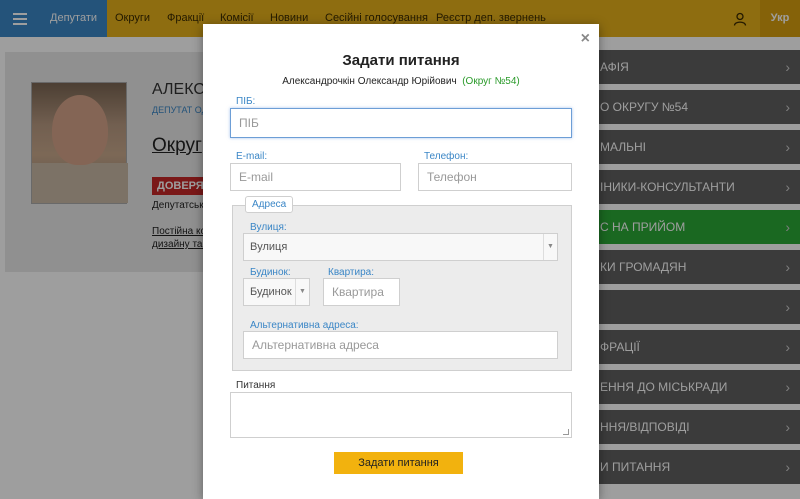  I want to click on pib-input: ПІБ, so click(401, 123).